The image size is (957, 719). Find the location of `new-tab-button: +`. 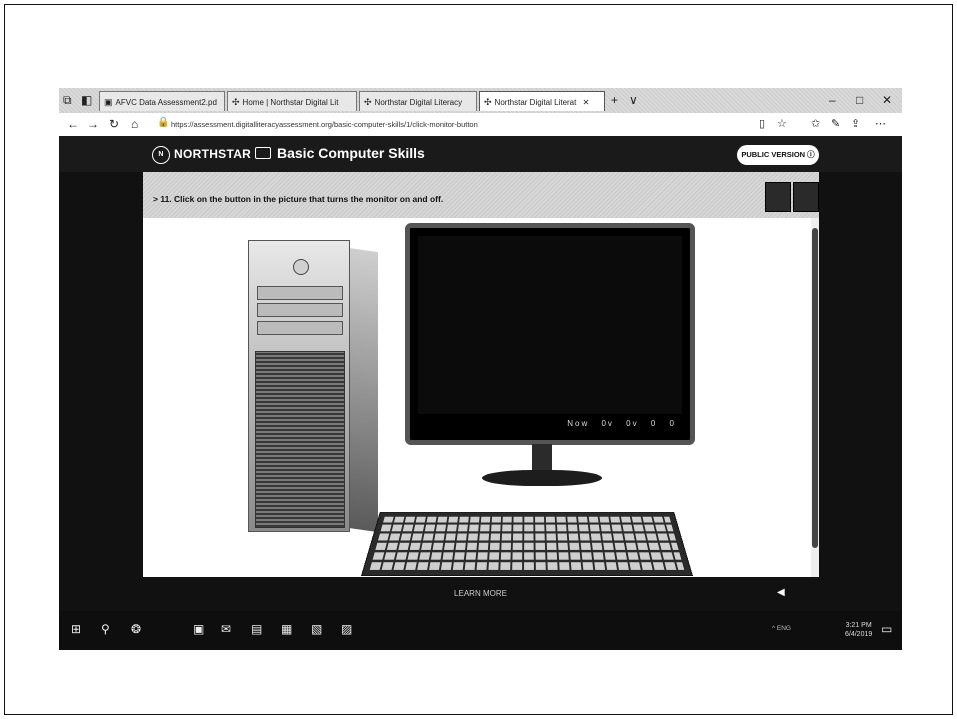

new-tab-button: + is located at coordinates (614, 100).